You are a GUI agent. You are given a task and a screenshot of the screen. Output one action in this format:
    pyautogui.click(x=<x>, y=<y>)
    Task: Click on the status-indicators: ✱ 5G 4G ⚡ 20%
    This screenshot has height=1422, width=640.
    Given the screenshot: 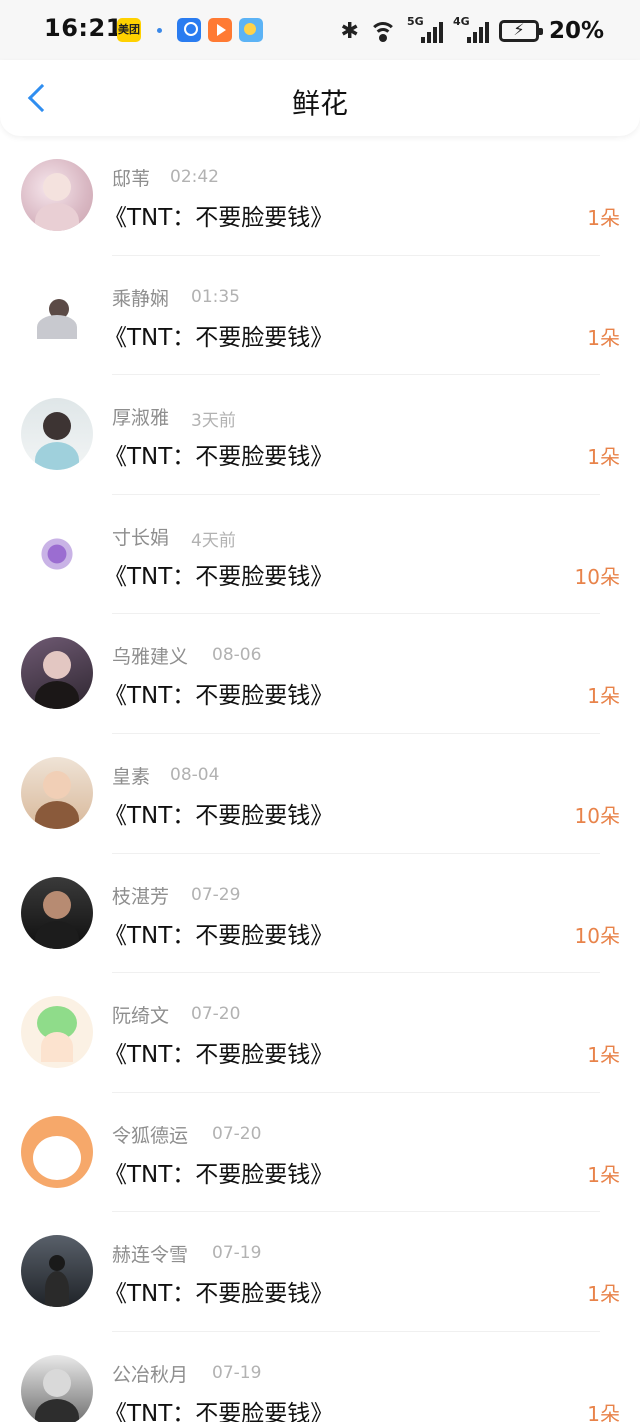 What is the action you would take?
    pyautogui.click(x=473, y=31)
    